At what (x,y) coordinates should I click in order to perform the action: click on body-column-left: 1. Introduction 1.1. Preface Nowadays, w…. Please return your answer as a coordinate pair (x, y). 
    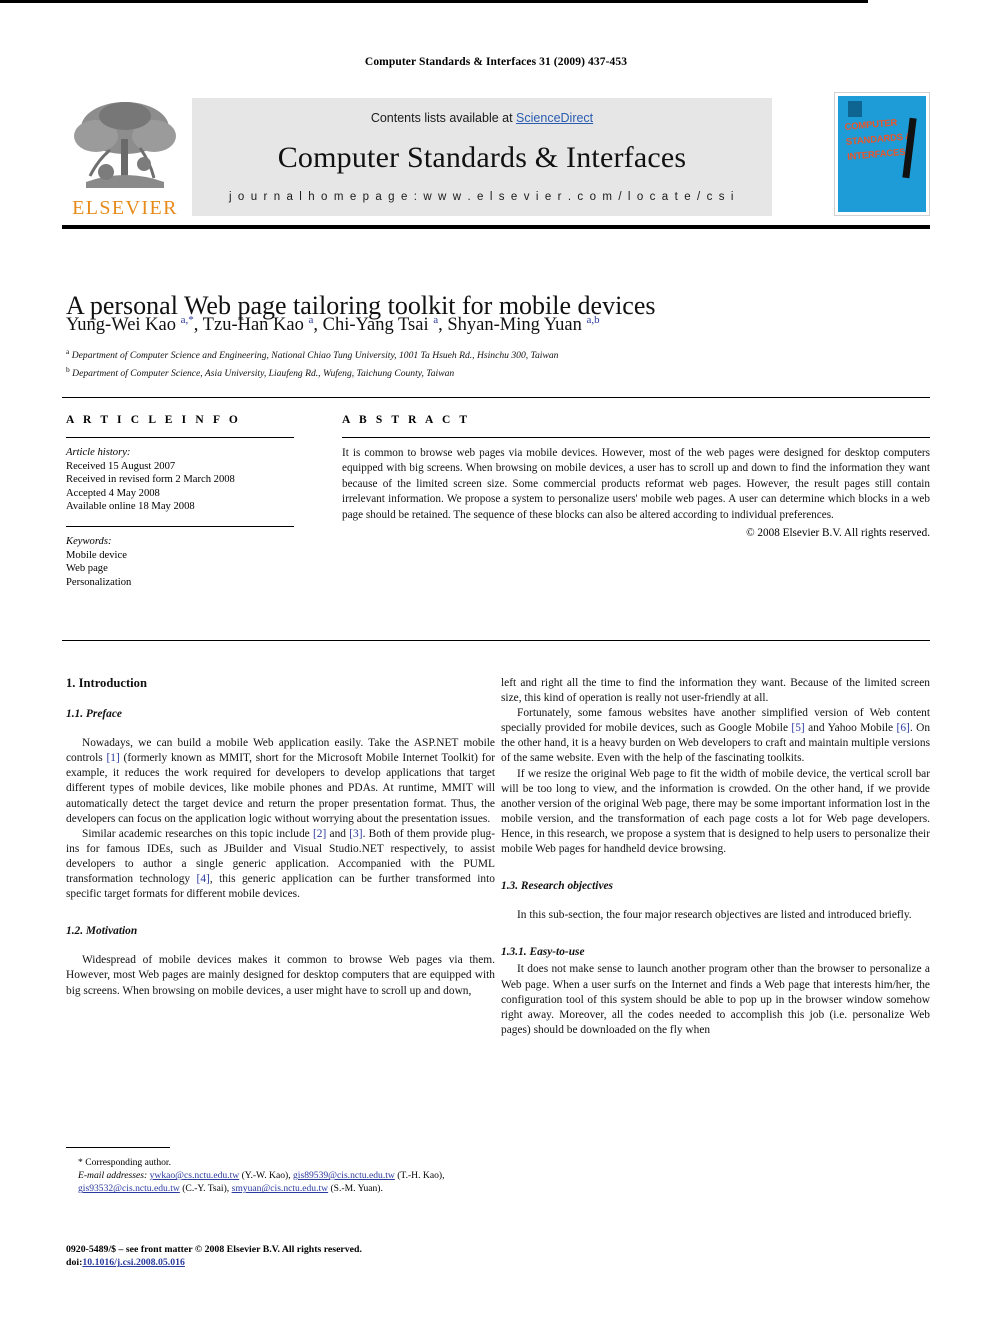
    Looking at the image, I should click on (280, 837).